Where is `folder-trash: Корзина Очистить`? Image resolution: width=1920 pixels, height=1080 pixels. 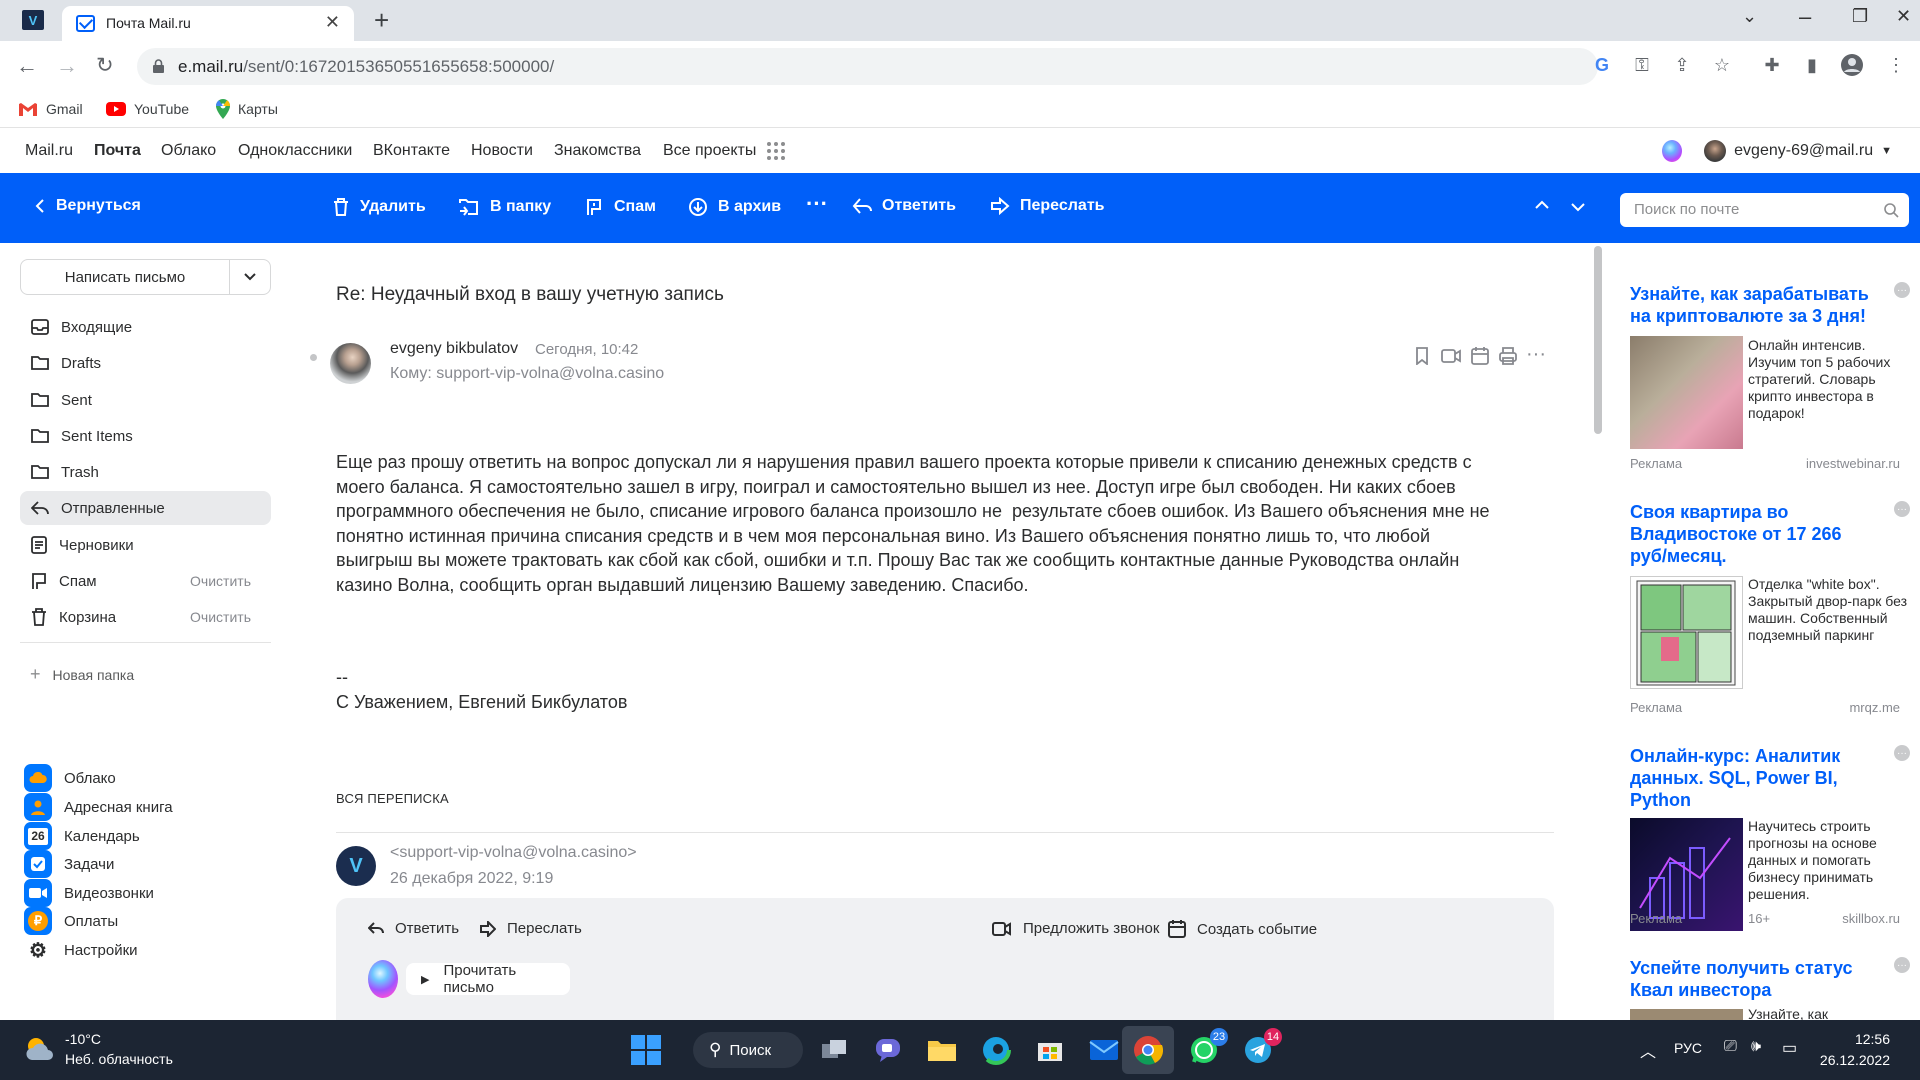 folder-trash: Корзина Очистить is located at coordinates (145, 617).